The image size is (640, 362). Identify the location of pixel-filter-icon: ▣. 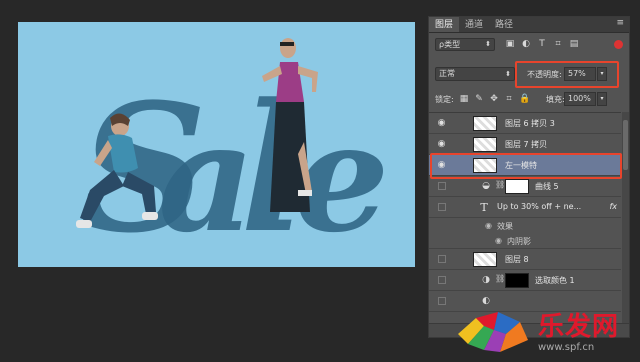
(510, 44).